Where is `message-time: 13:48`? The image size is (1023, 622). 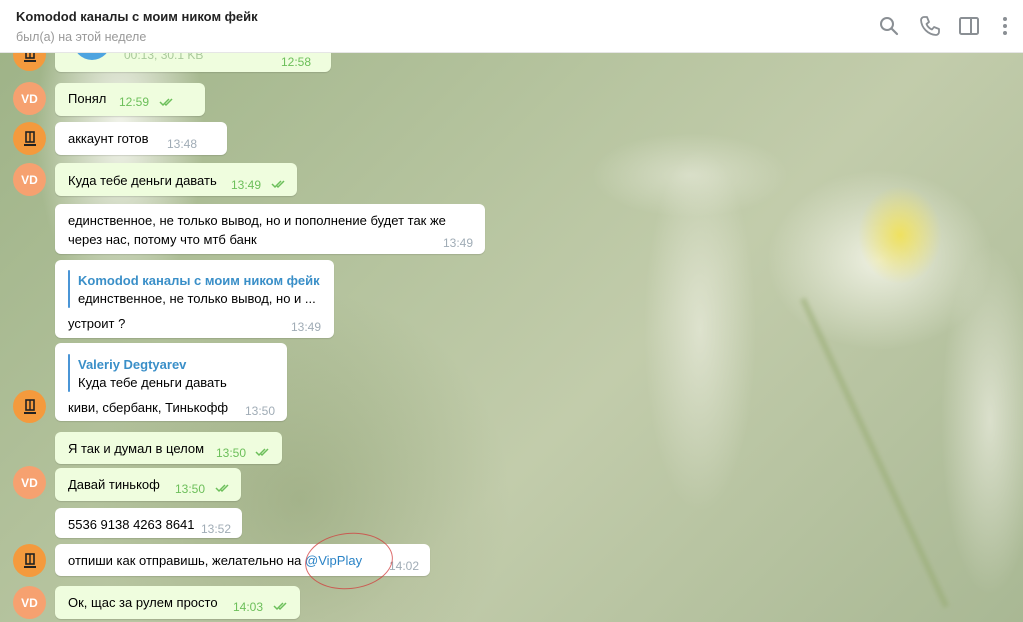 message-time: 13:48 is located at coordinates (182, 144).